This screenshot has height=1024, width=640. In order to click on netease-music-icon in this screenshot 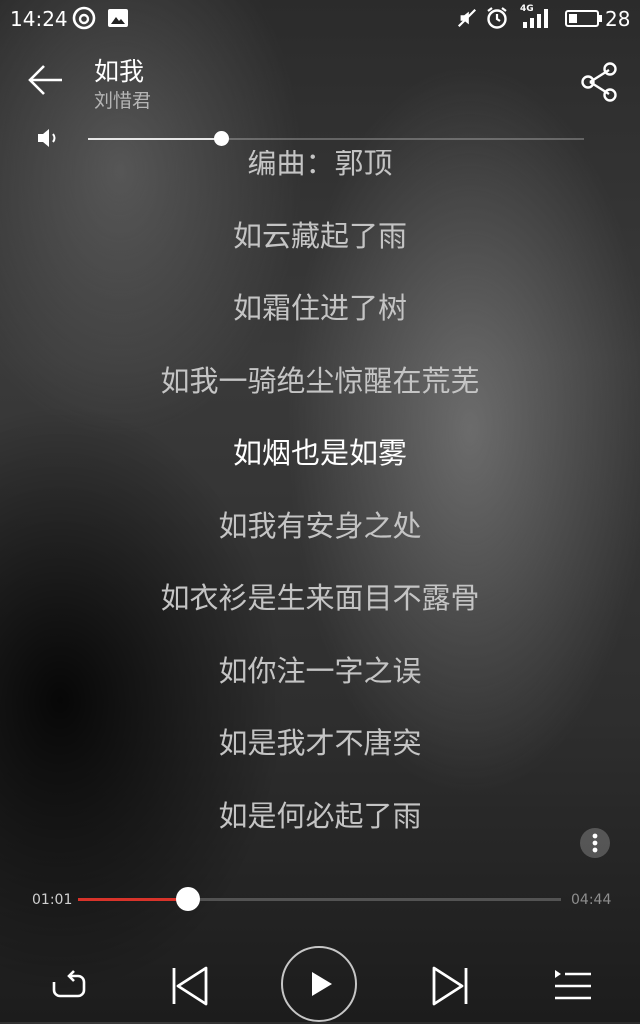, I will do `click(84, 18)`.